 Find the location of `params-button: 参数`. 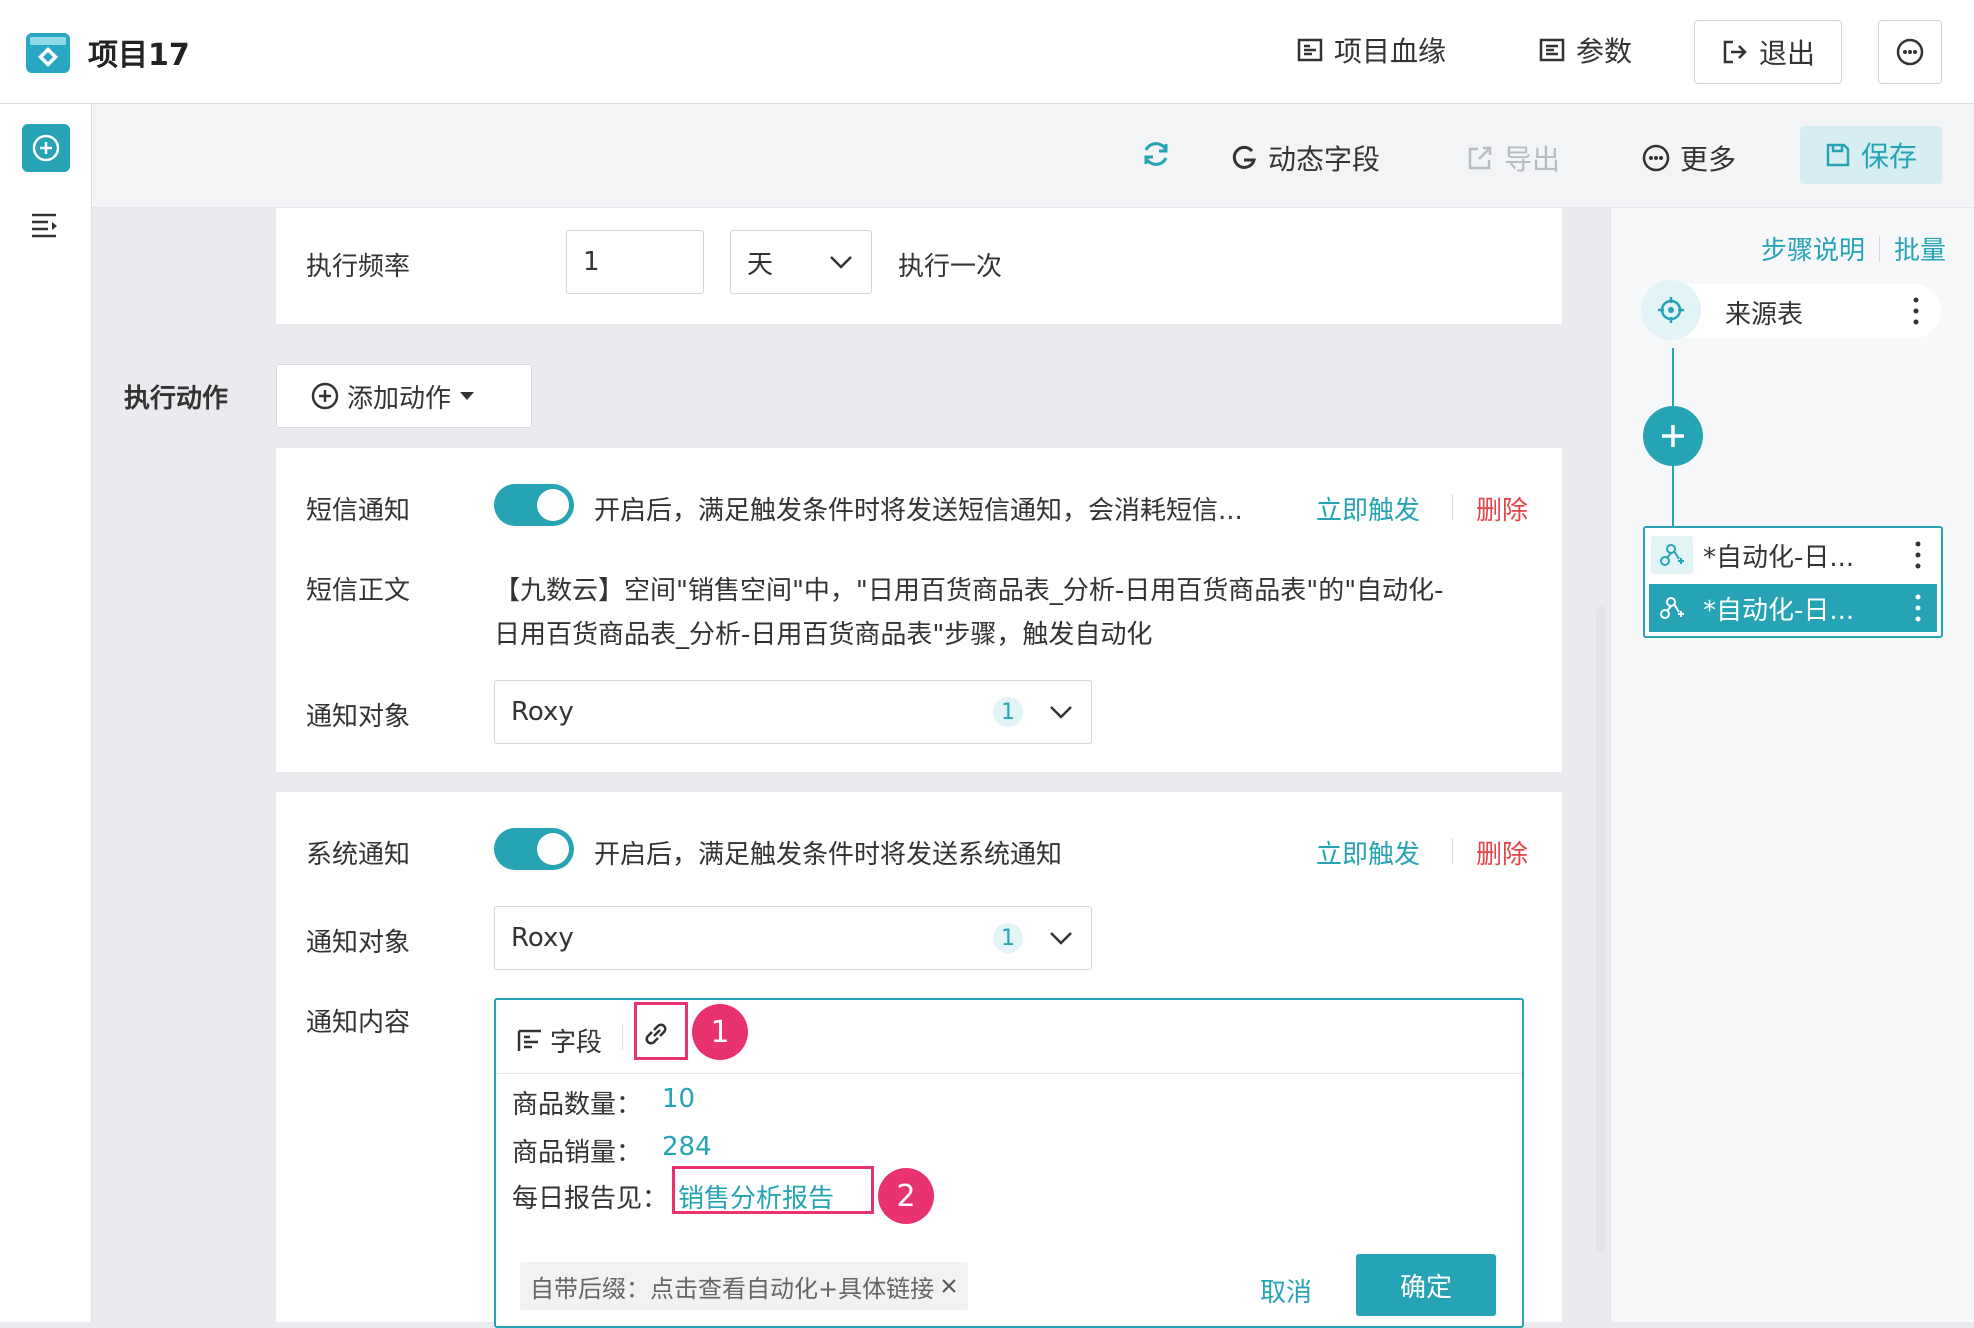

params-button: 参数 is located at coordinates (1585, 50).